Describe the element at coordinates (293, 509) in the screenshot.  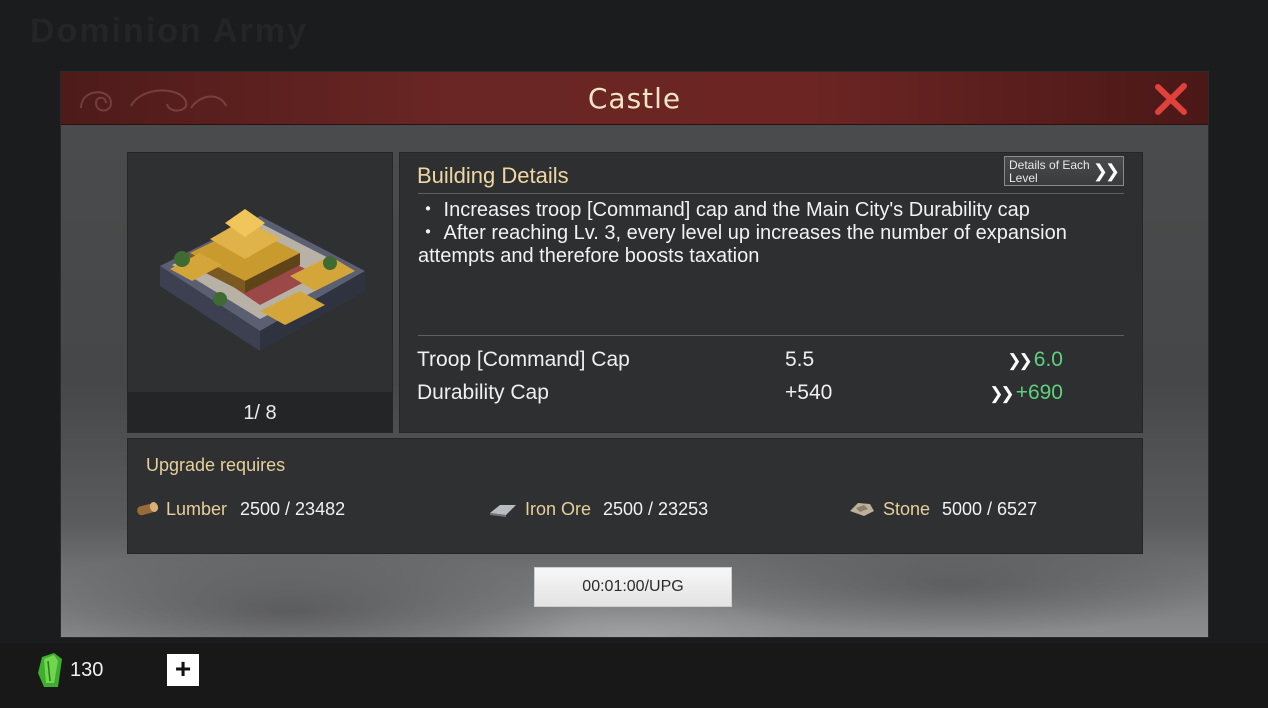
I see `resource-amount: 2500 / 23482` at that location.